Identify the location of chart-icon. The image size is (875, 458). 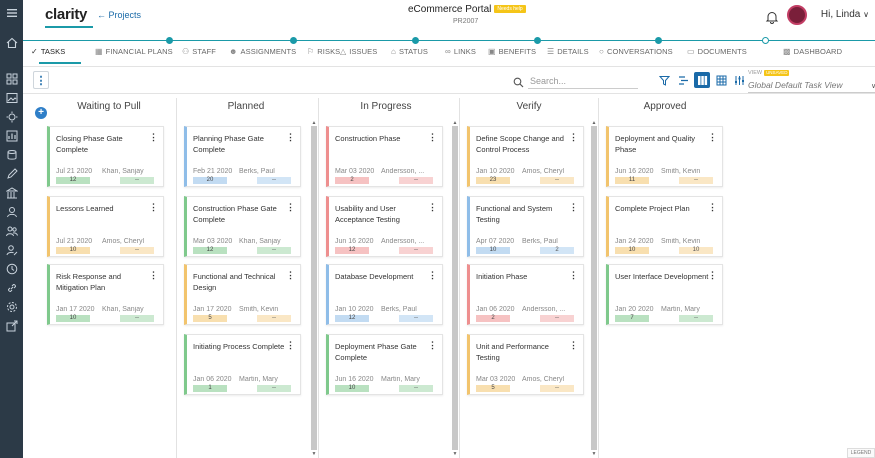
(11, 136).